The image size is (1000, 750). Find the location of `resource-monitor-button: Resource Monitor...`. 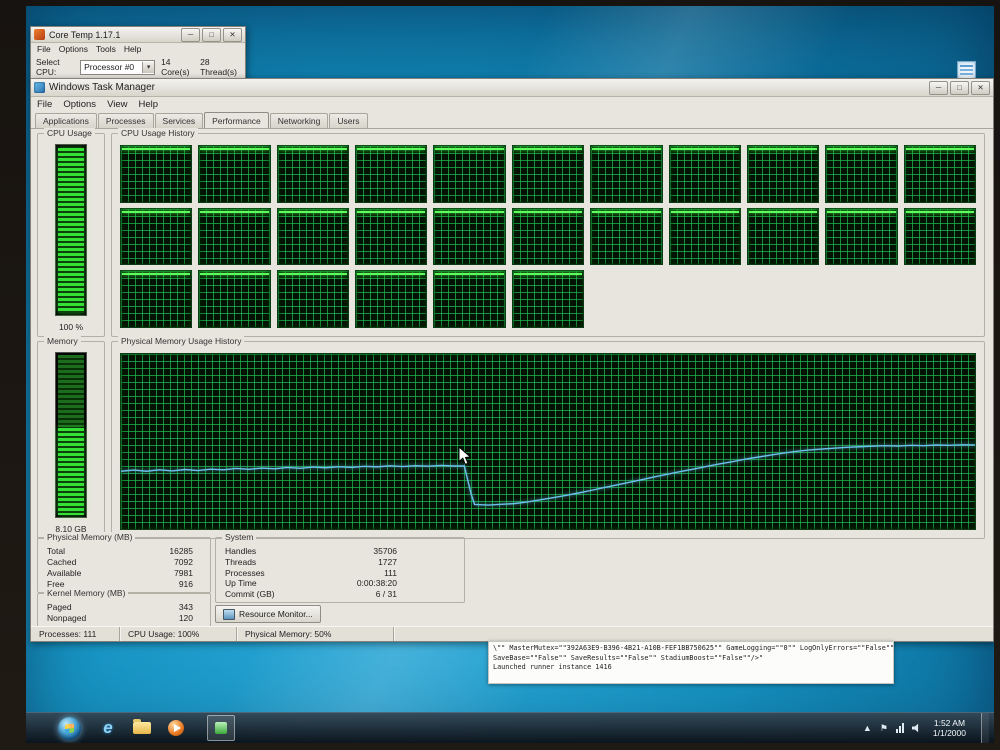

resource-monitor-button: Resource Monitor... is located at coordinates (268, 614).